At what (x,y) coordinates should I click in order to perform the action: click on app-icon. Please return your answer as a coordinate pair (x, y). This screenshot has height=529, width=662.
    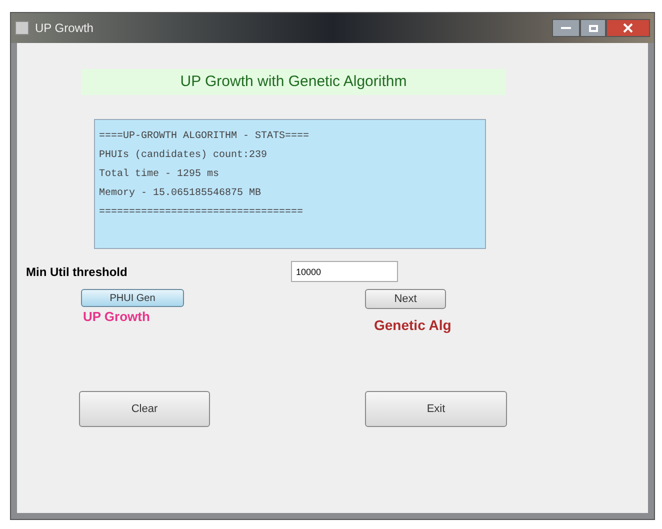
    Looking at the image, I should click on (22, 28).